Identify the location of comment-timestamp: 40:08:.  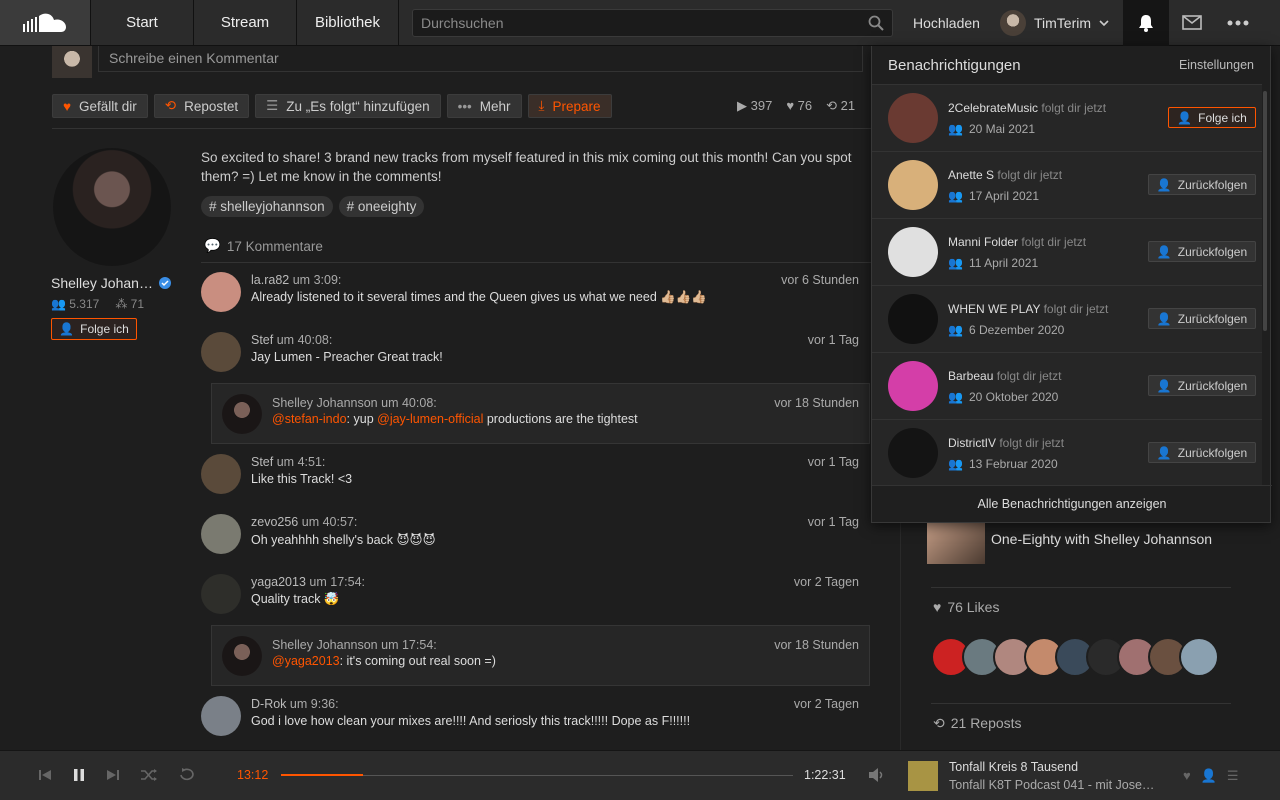
(315, 340).